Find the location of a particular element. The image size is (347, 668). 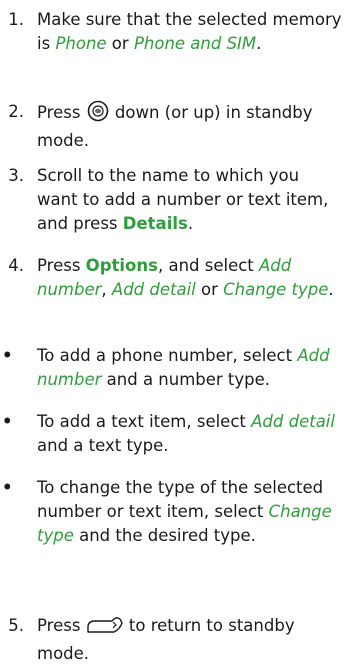

step-text-segment: , is located at coordinates (106, 289).